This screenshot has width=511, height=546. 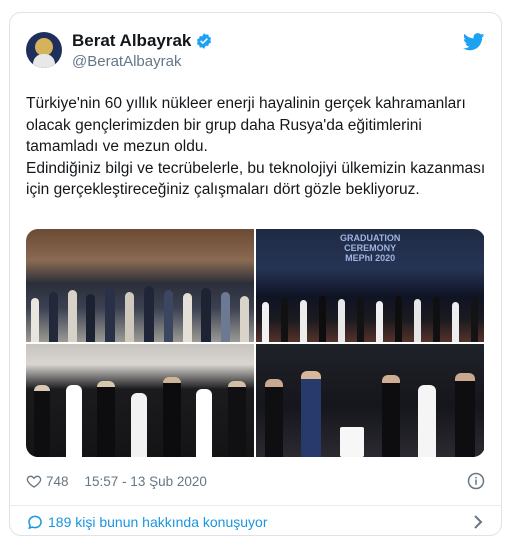 What do you see at coordinates (146, 481) in the screenshot?
I see `tweet-timestamp: 15:57 - 13 Şub 2020` at bounding box center [146, 481].